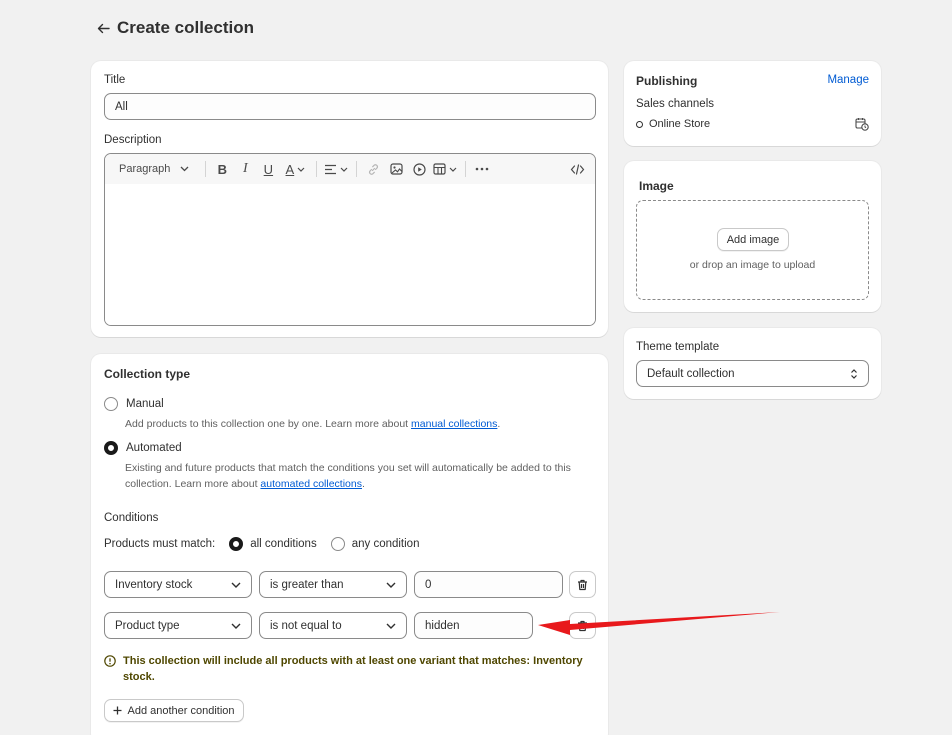 The image size is (952, 735). What do you see at coordinates (306, 625) in the screenshot?
I see `condition-operator-value: is not equal to` at bounding box center [306, 625].